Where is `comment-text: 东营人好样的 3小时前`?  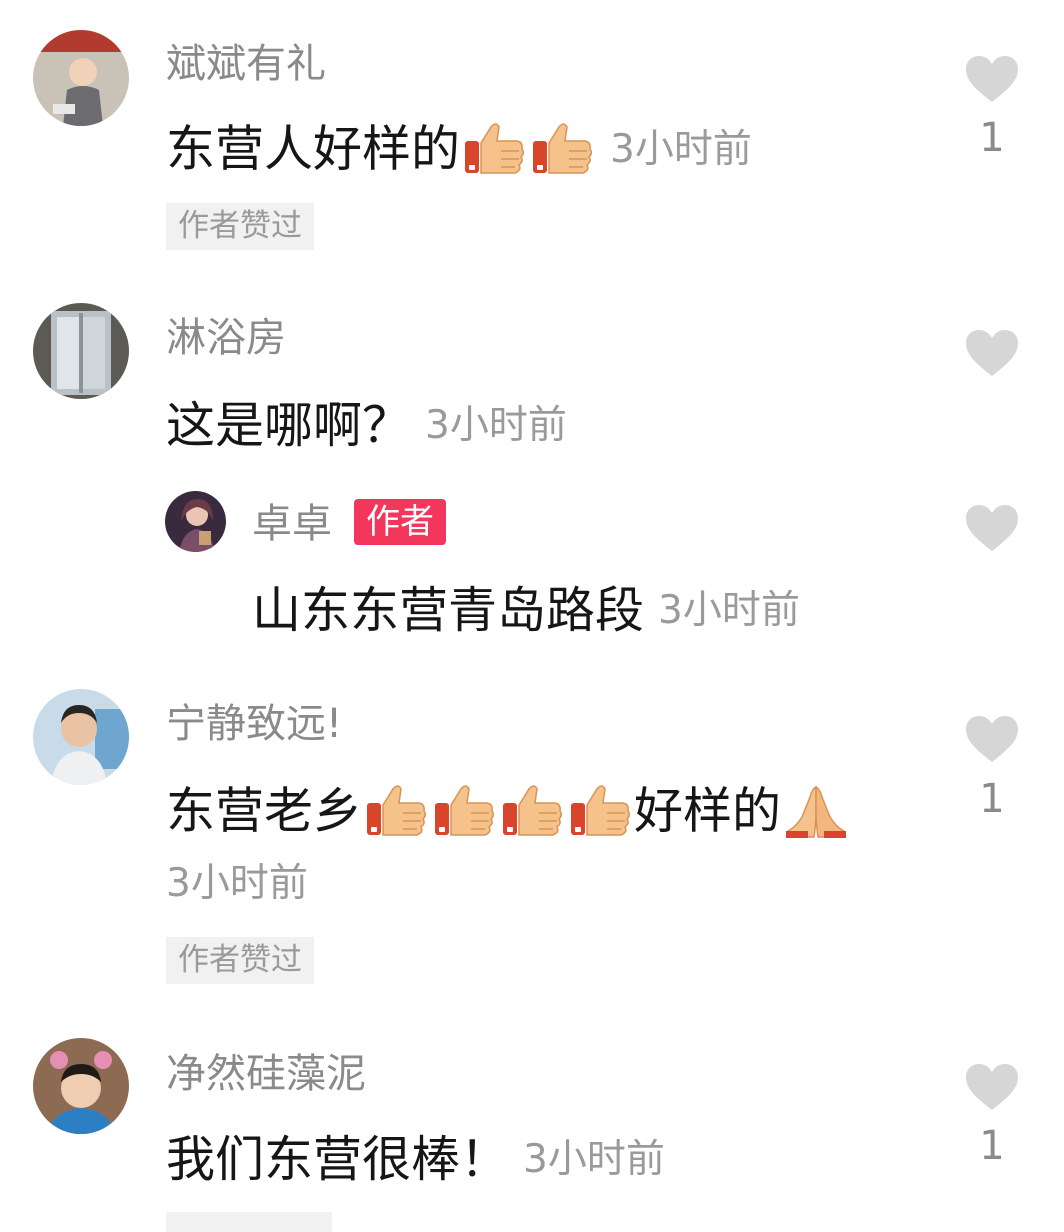 comment-text: 东营人好样的 3小时前 is located at coordinates (459, 149).